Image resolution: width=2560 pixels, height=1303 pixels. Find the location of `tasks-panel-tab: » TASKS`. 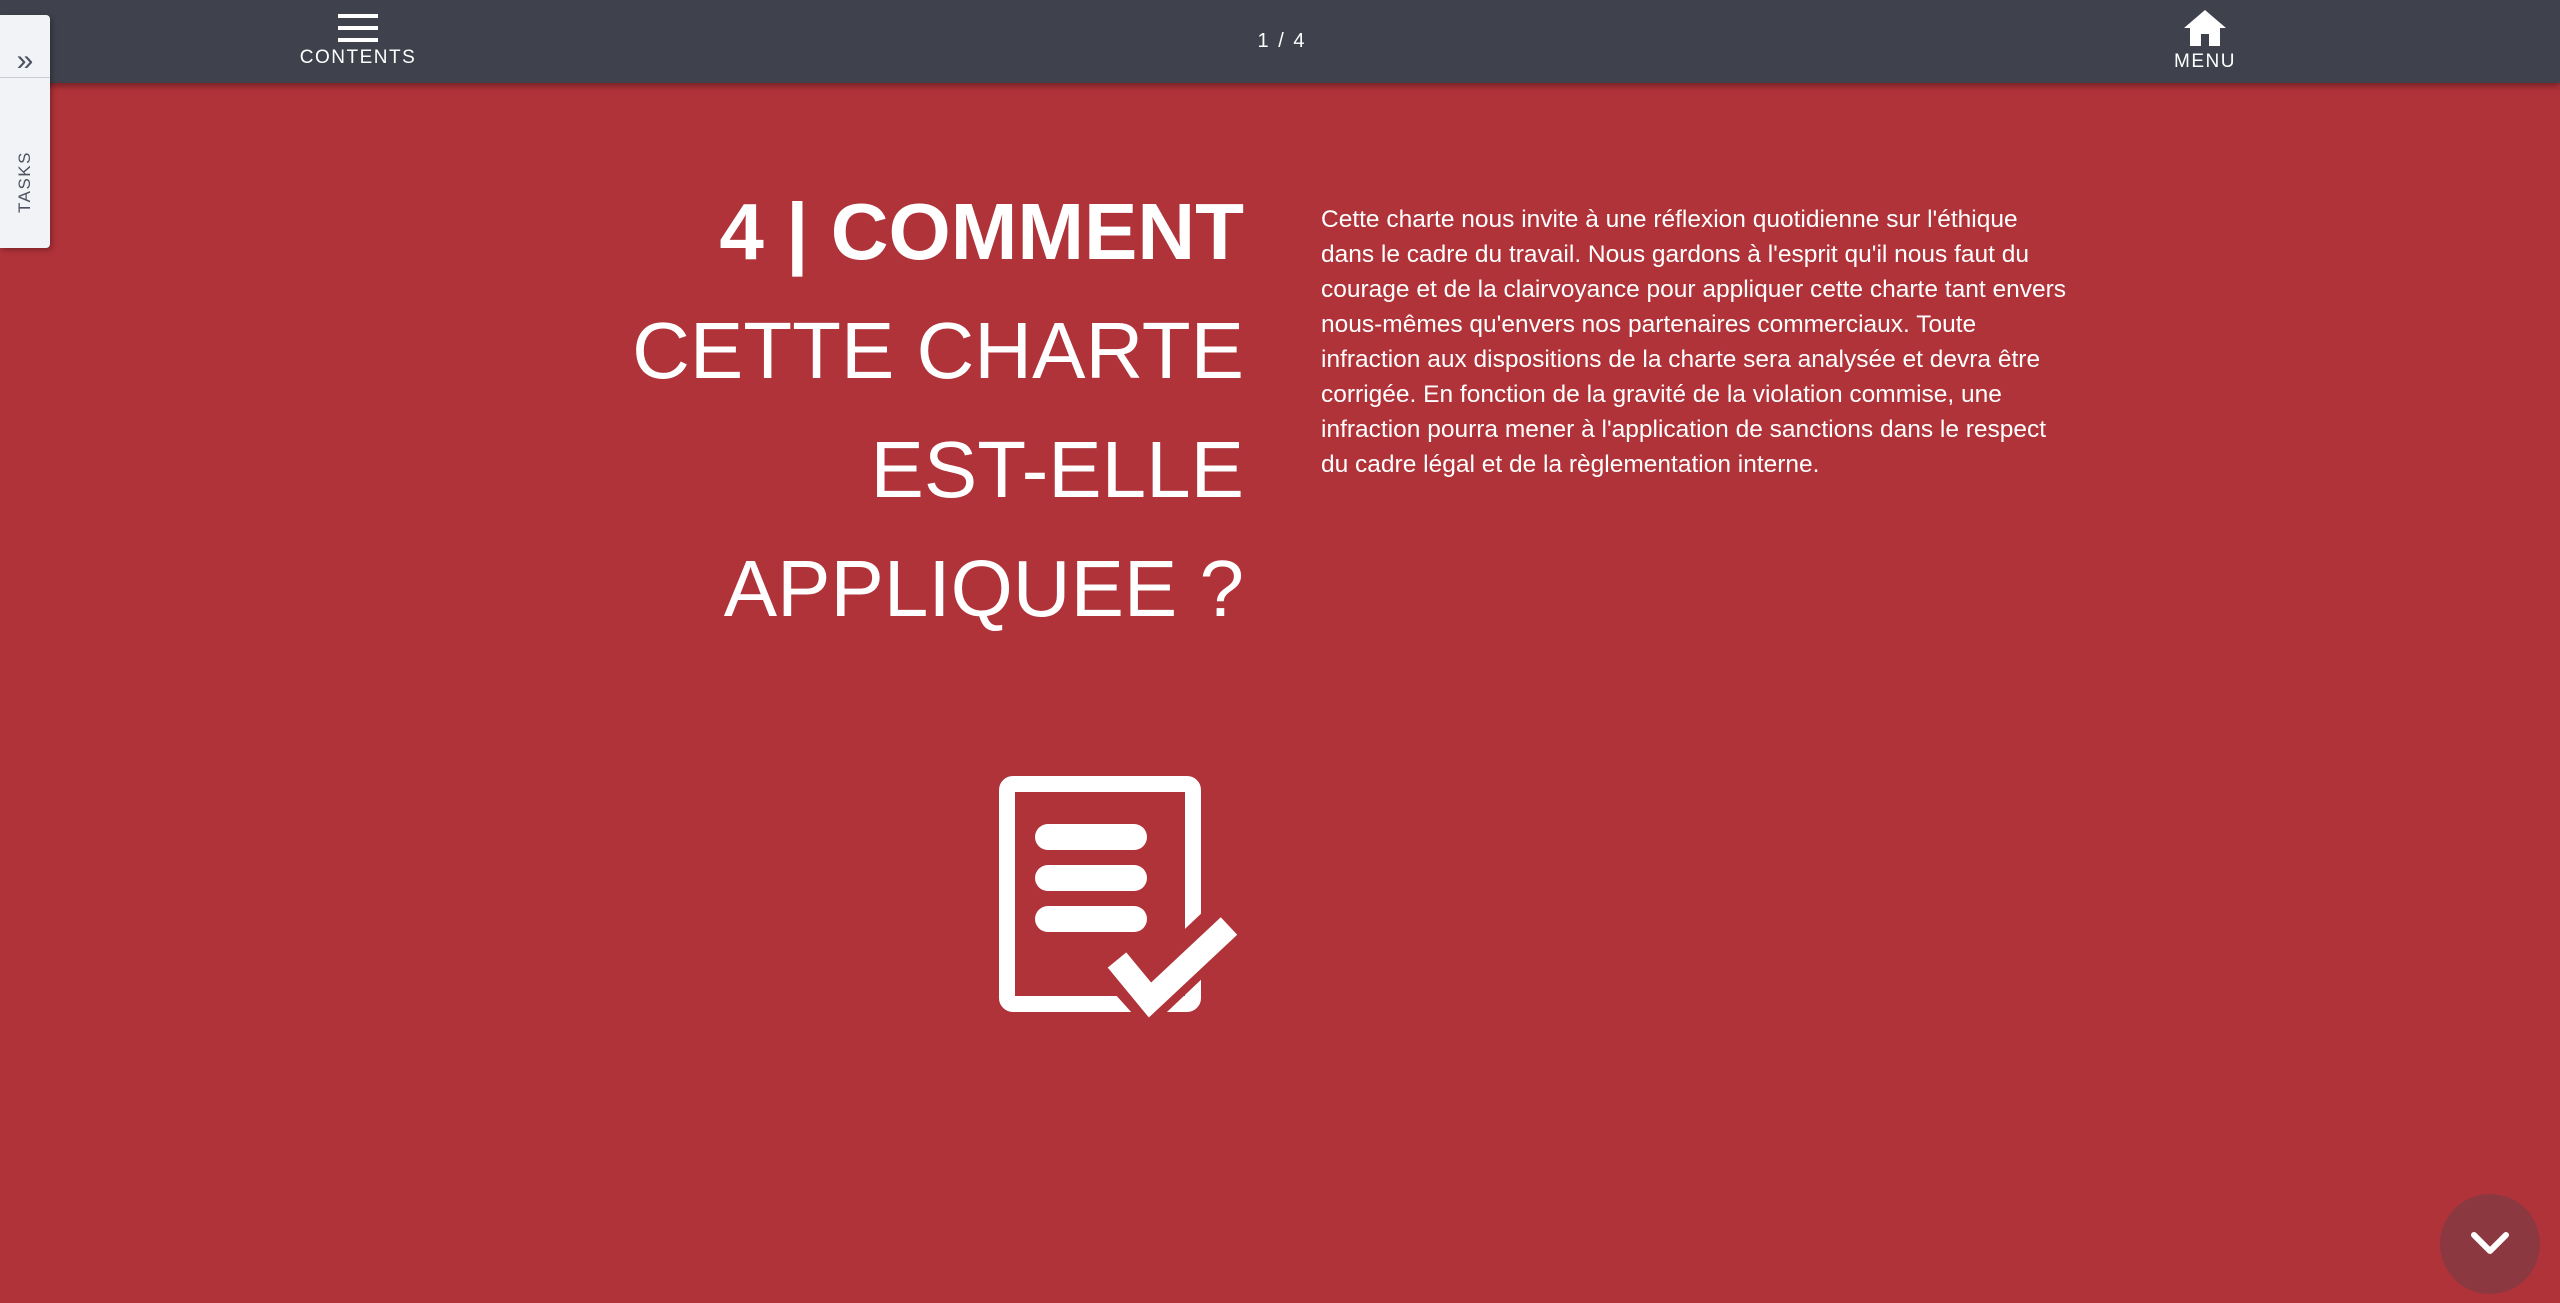

tasks-panel-tab: » TASKS is located at coordinates (25, 131).